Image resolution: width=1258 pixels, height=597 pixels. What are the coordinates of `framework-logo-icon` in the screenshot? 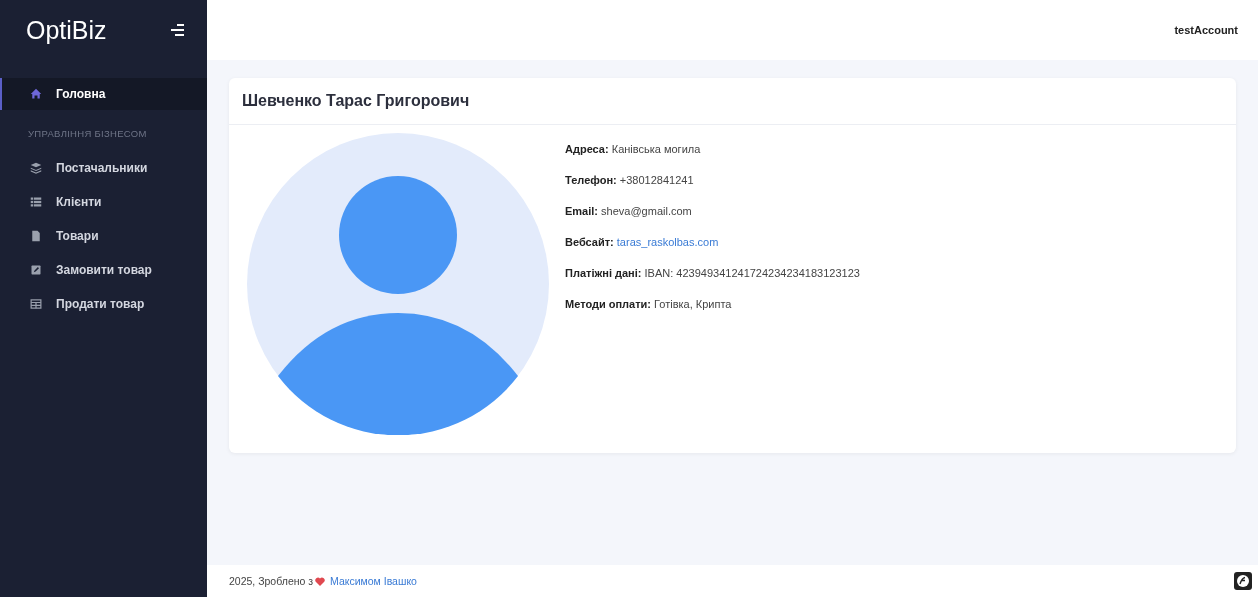 It's located at (1243, 581).